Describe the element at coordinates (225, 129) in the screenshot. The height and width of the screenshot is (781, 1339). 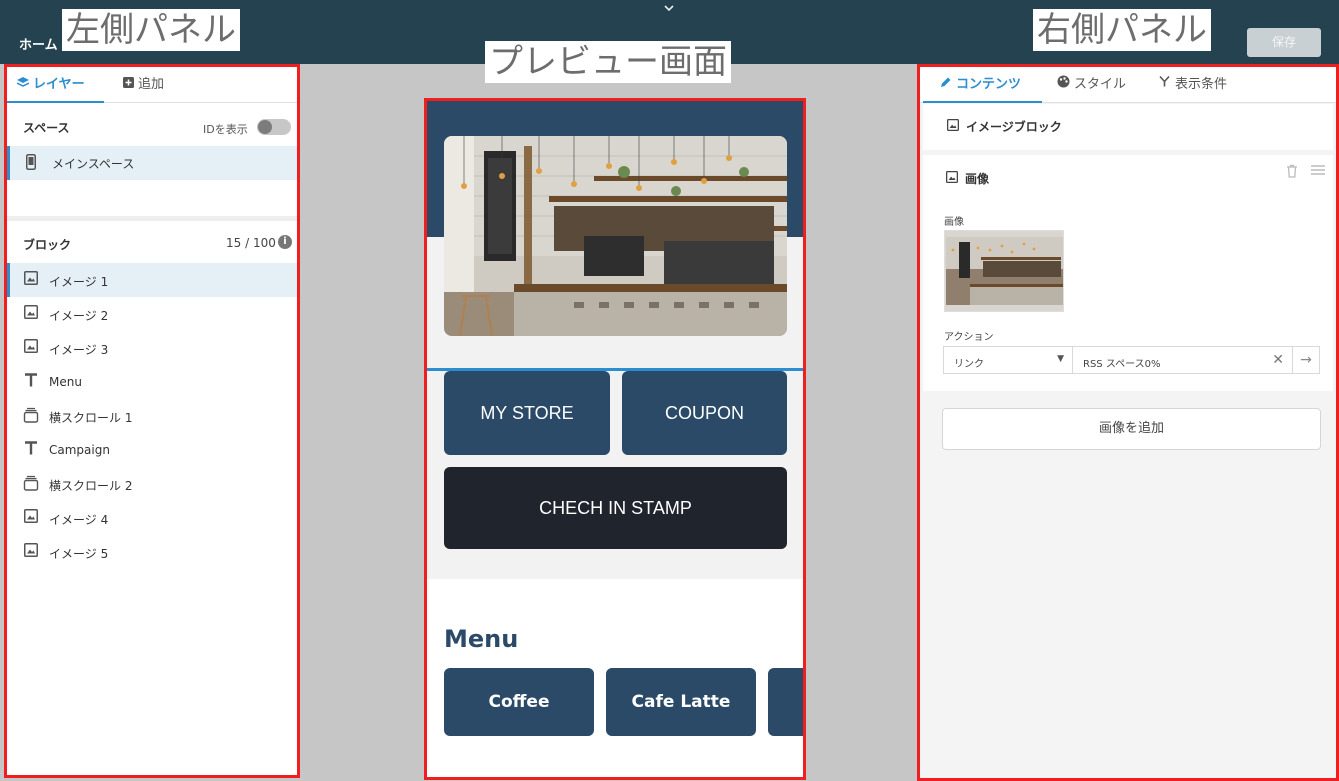
I see `show-id-label: IDを表示` at that location.